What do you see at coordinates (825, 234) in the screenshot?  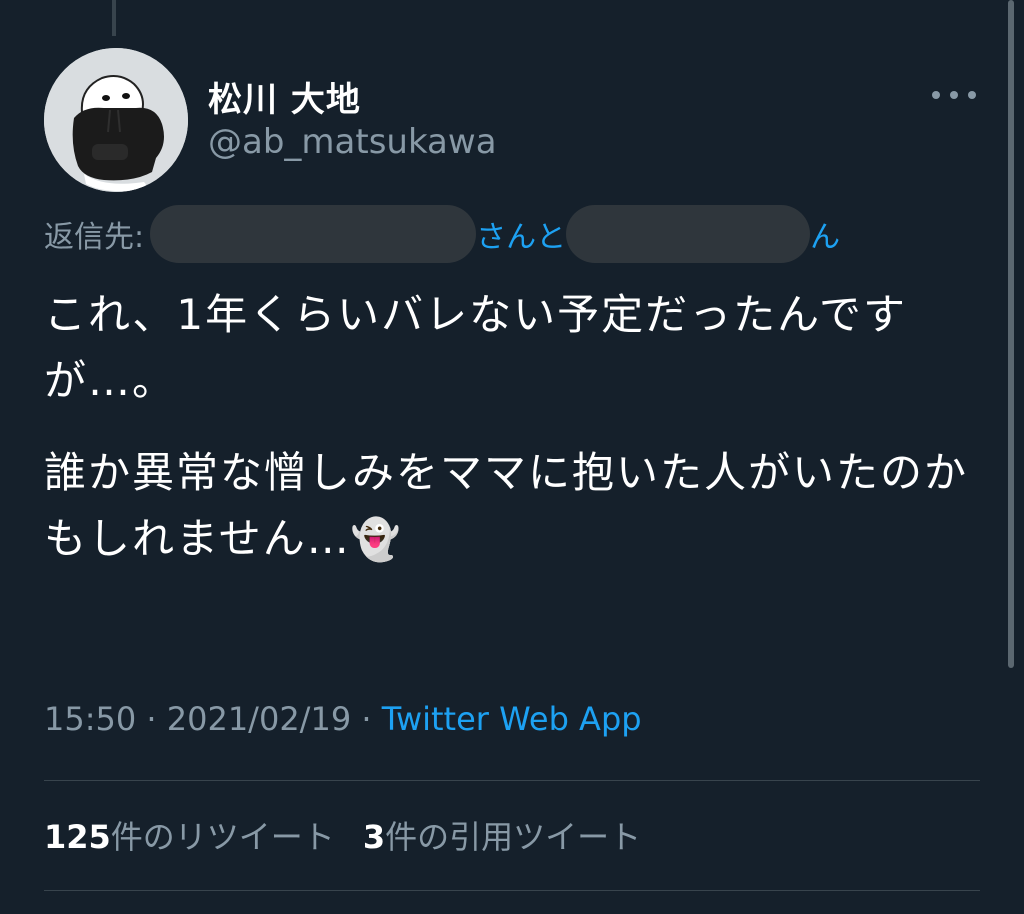 I see `reply-mention-suffix: ん` at bounding box center [825, 234].